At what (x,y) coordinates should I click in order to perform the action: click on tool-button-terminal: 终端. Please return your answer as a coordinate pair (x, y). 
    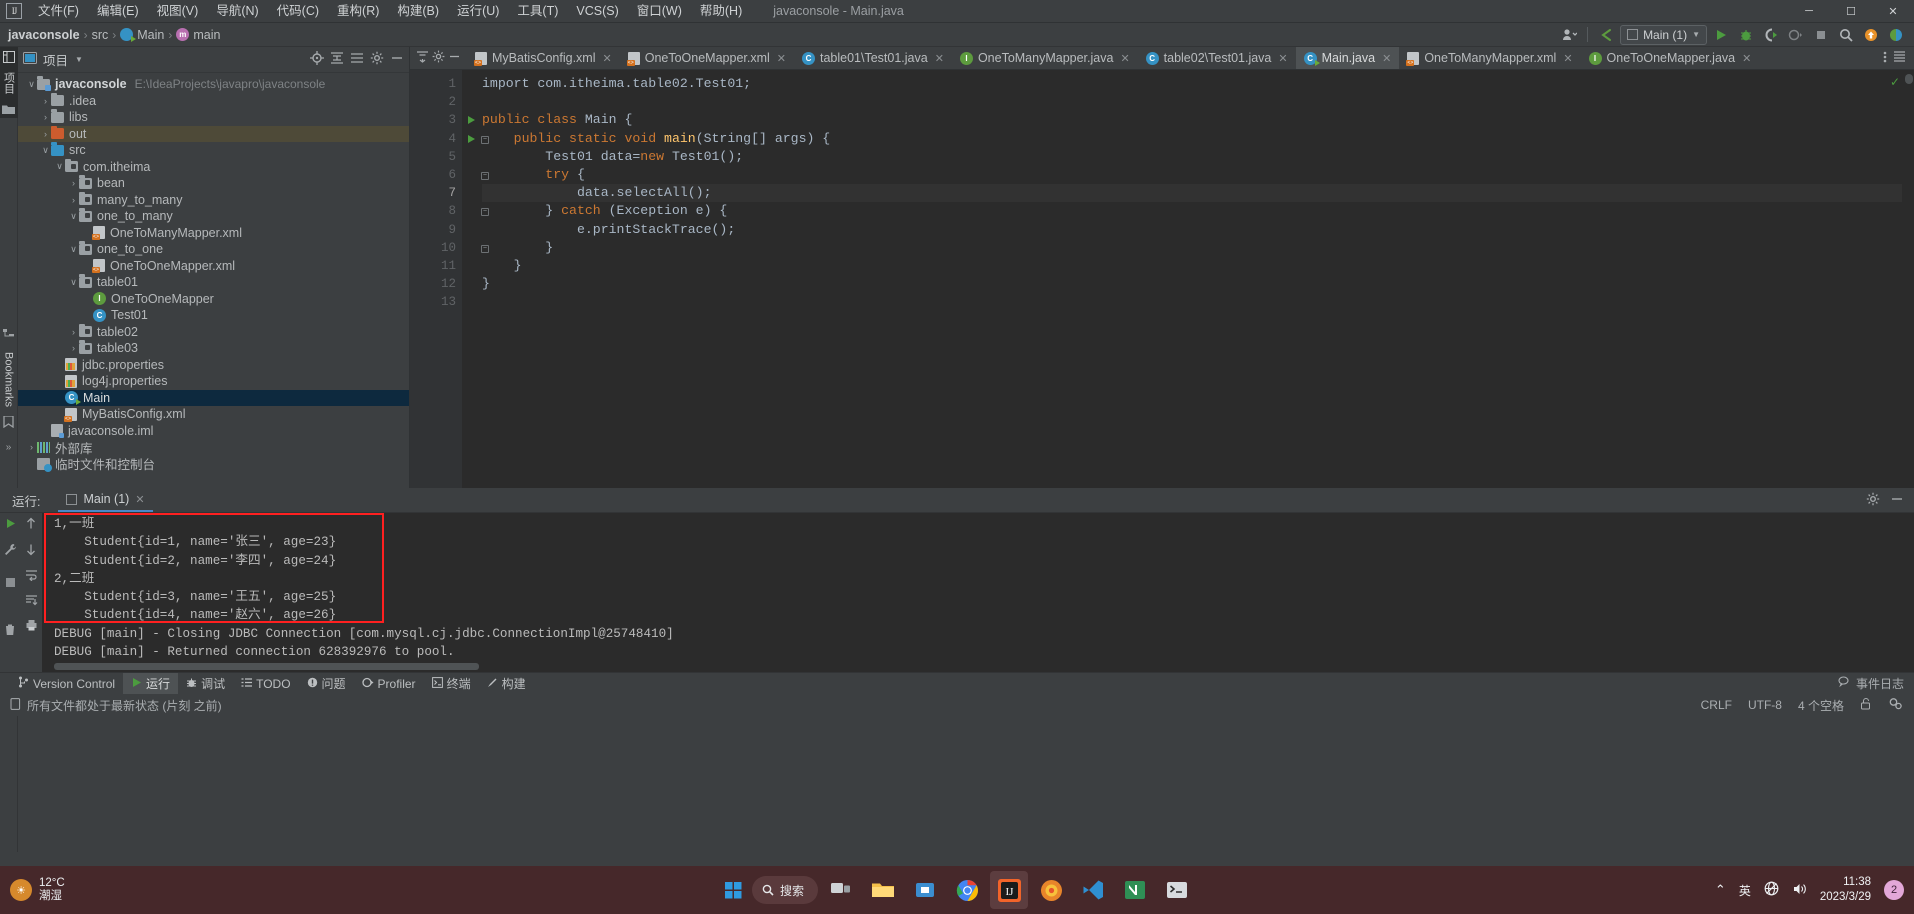
    Looking at the image, I should click on (451, 683).